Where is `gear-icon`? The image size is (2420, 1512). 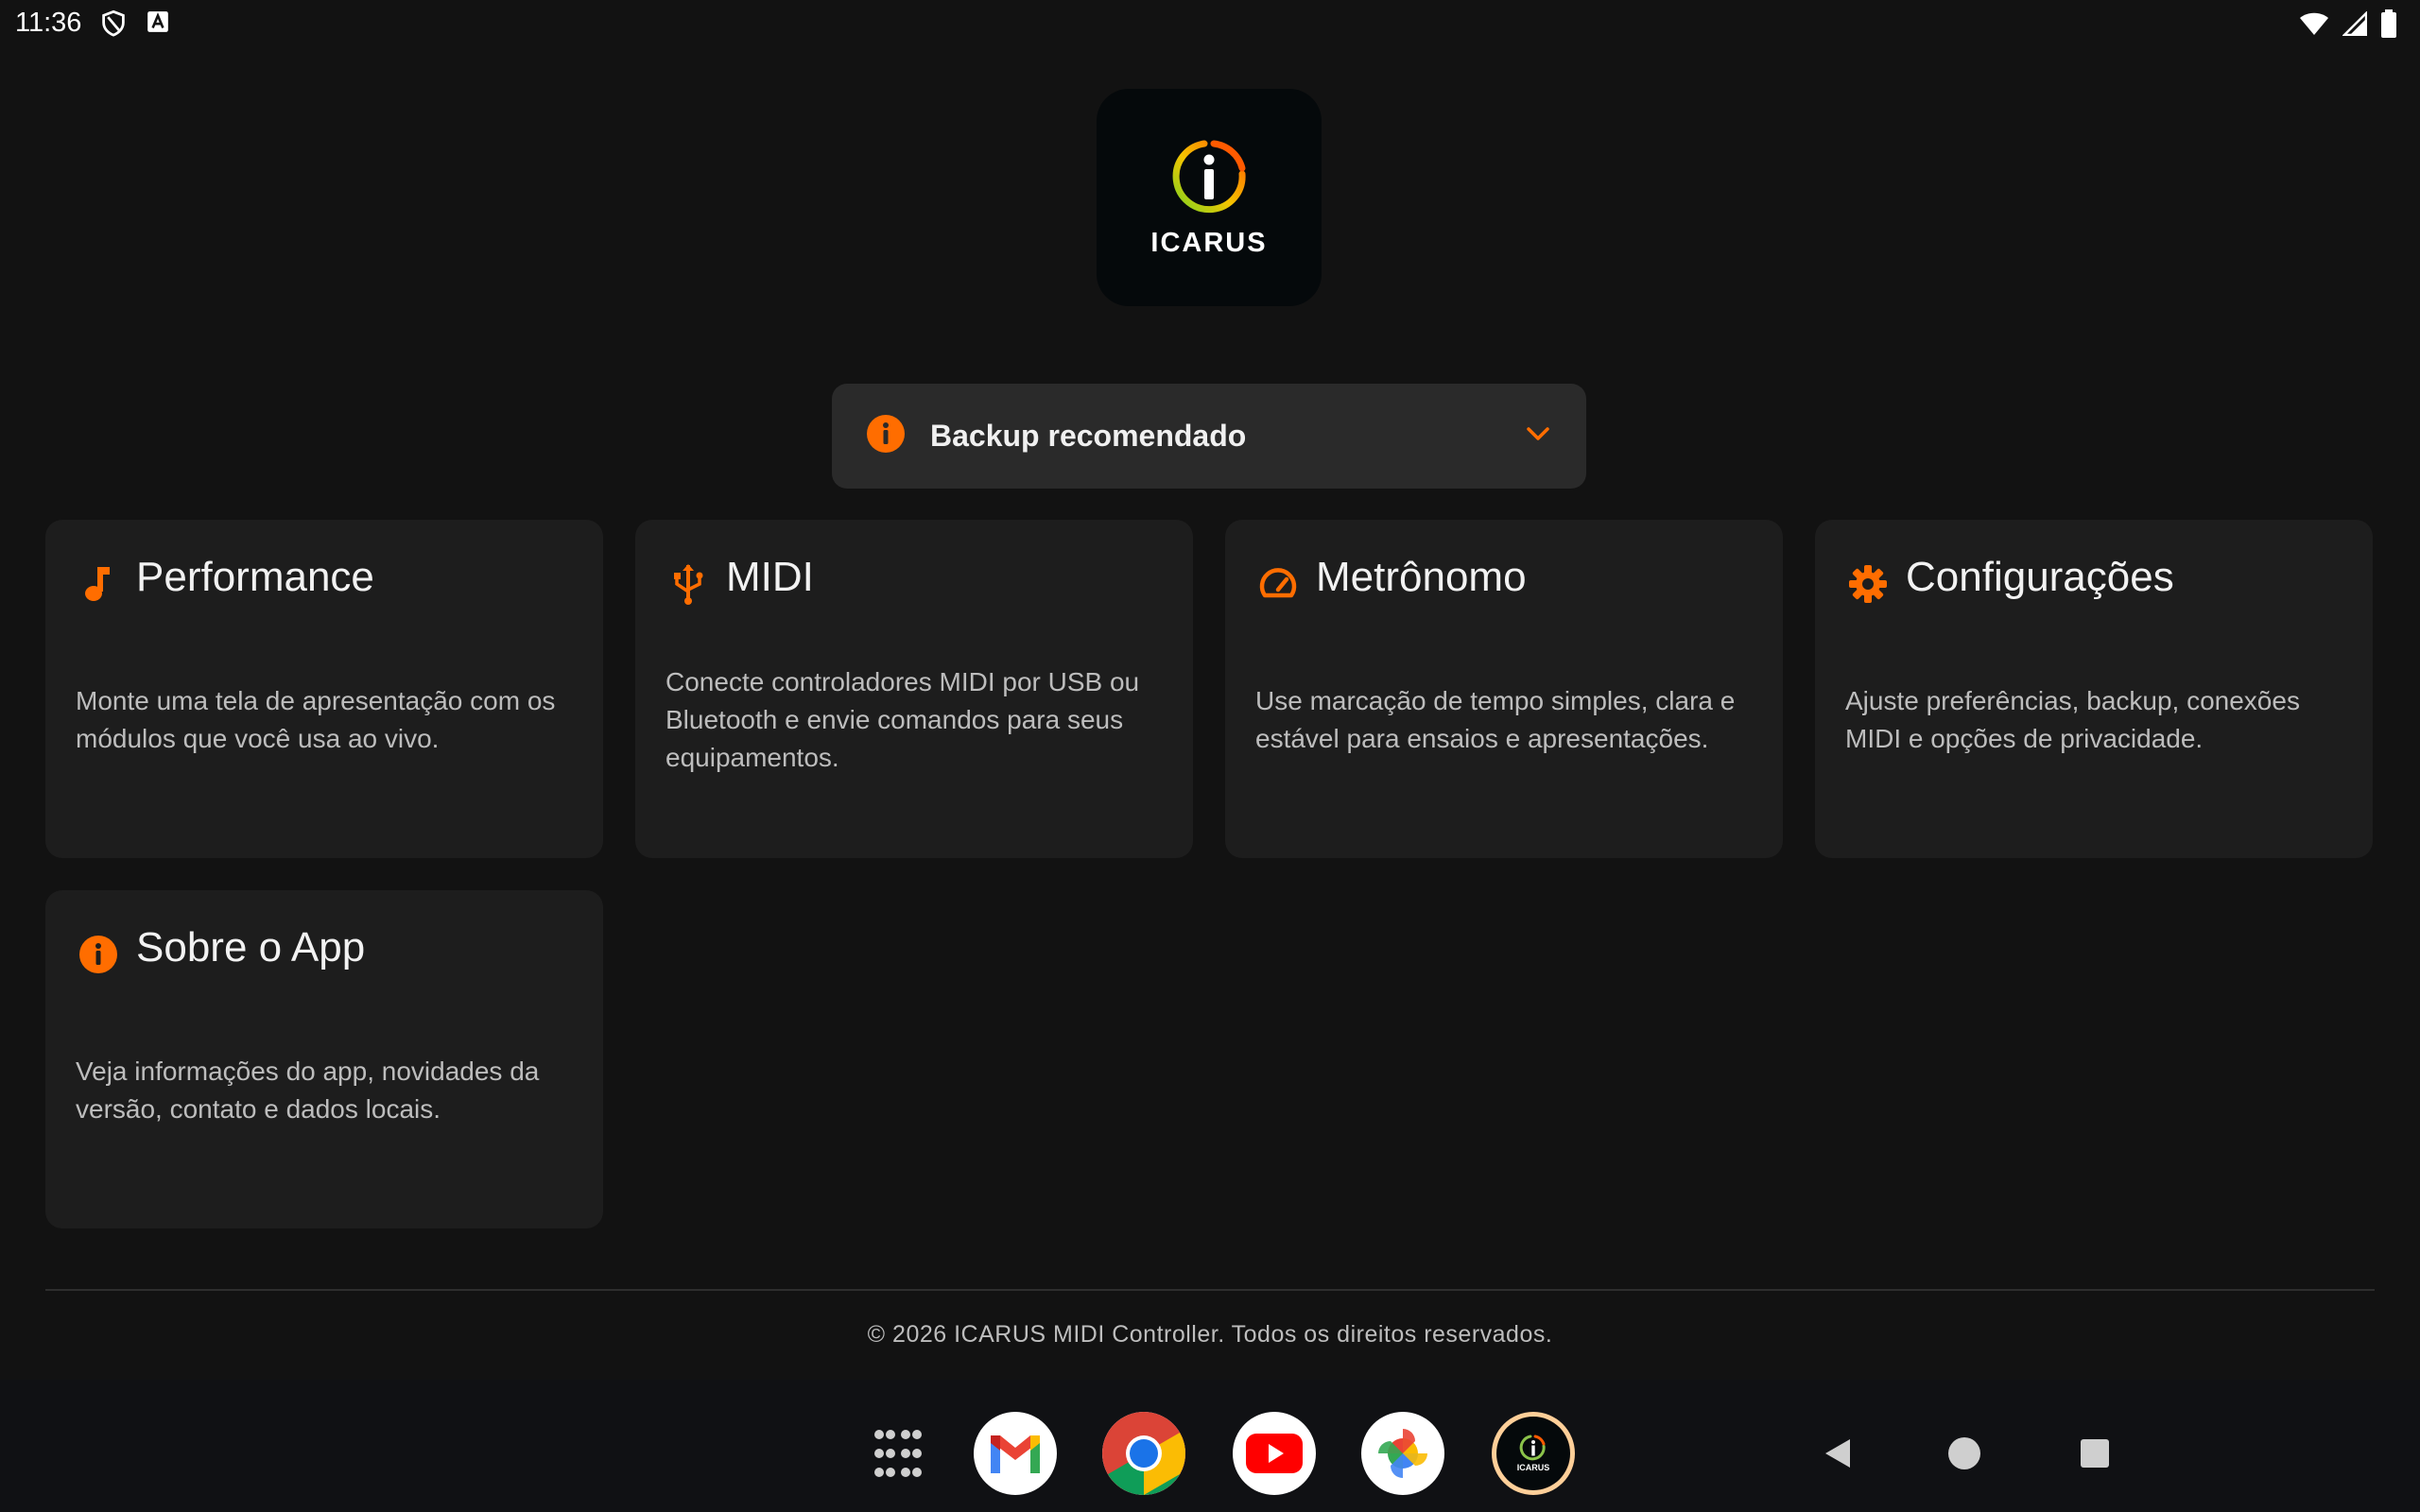
gear-icon is located at coordinates (1868, 584).